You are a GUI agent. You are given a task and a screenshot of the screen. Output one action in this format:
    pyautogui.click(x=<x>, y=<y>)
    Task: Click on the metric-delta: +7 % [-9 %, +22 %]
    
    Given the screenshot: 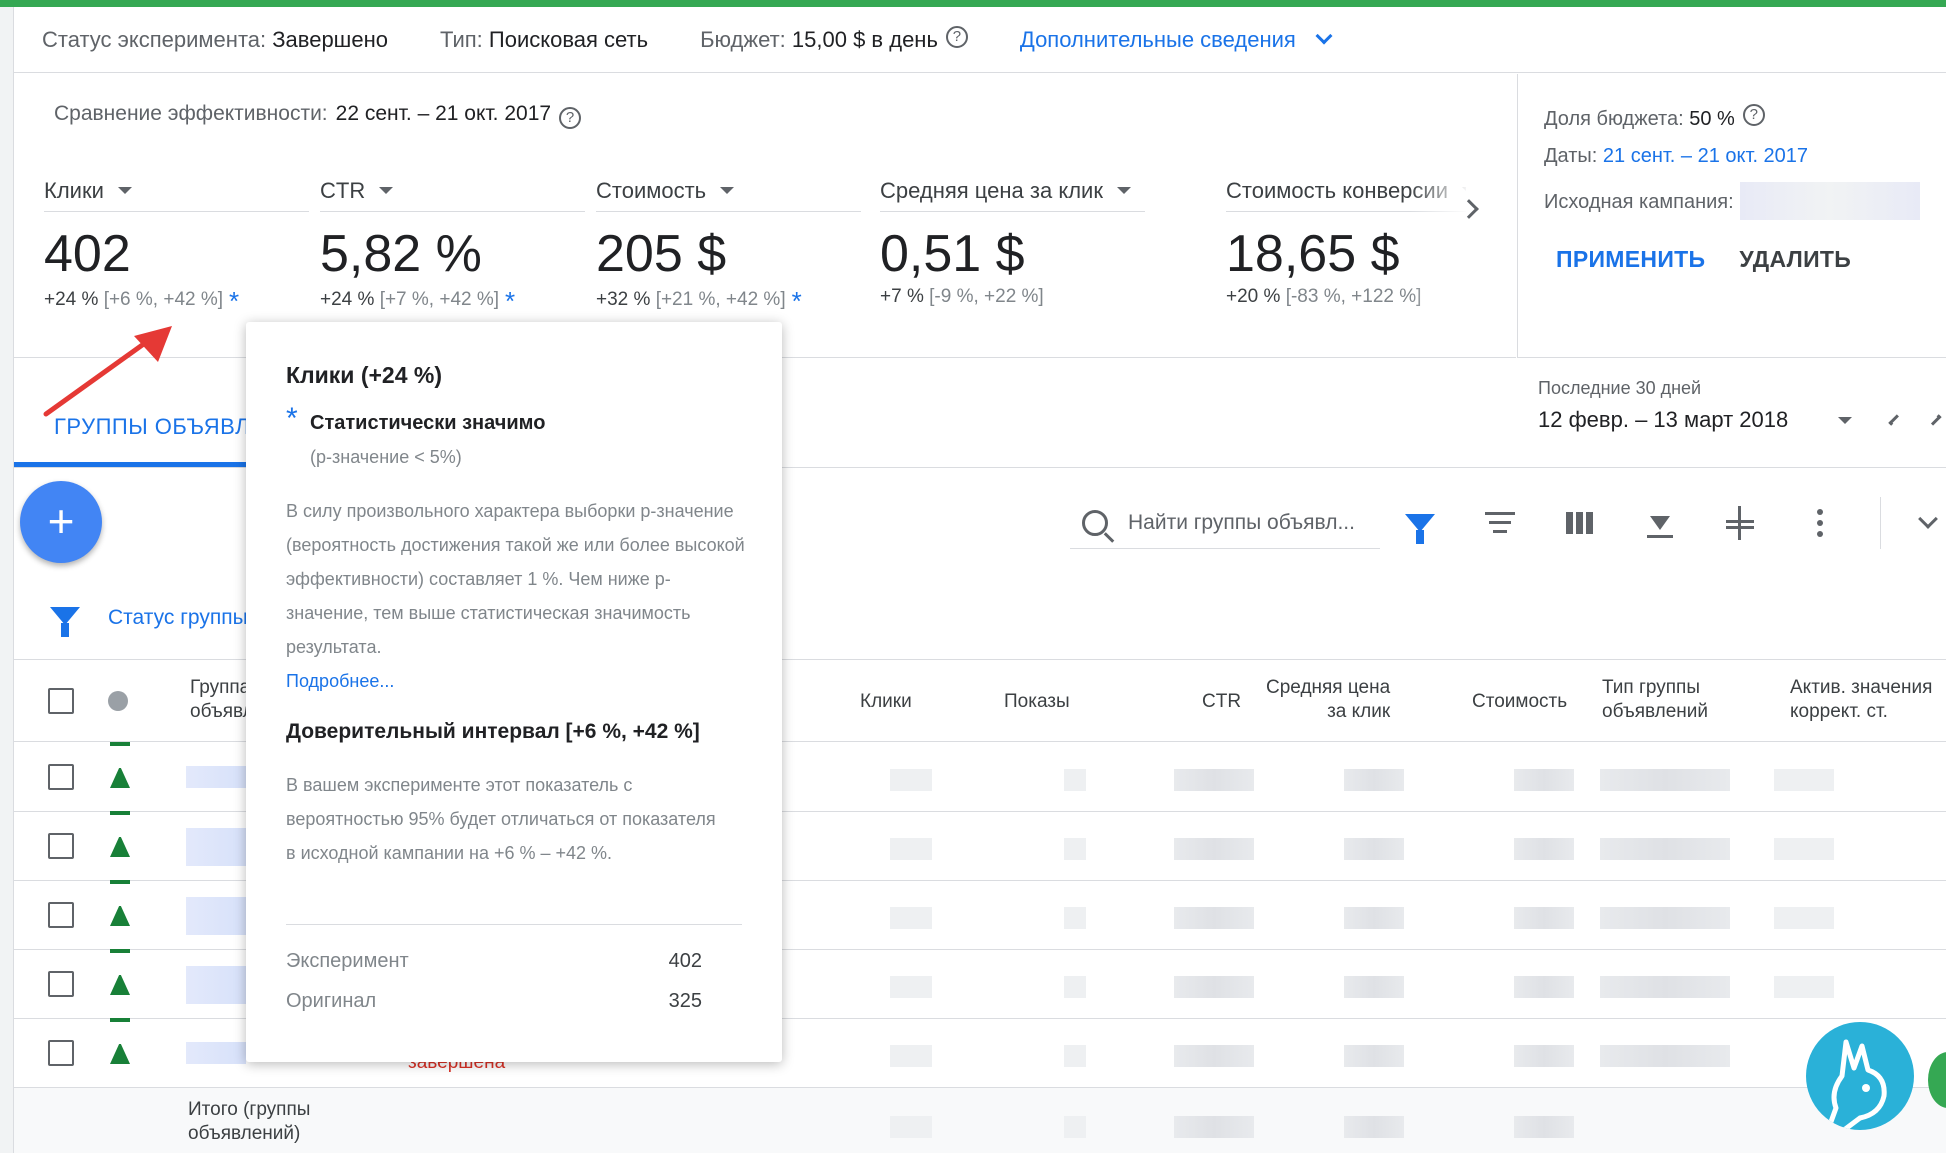 What is the action you would take?
    pyautogui.click(x=1012, y=297)
    